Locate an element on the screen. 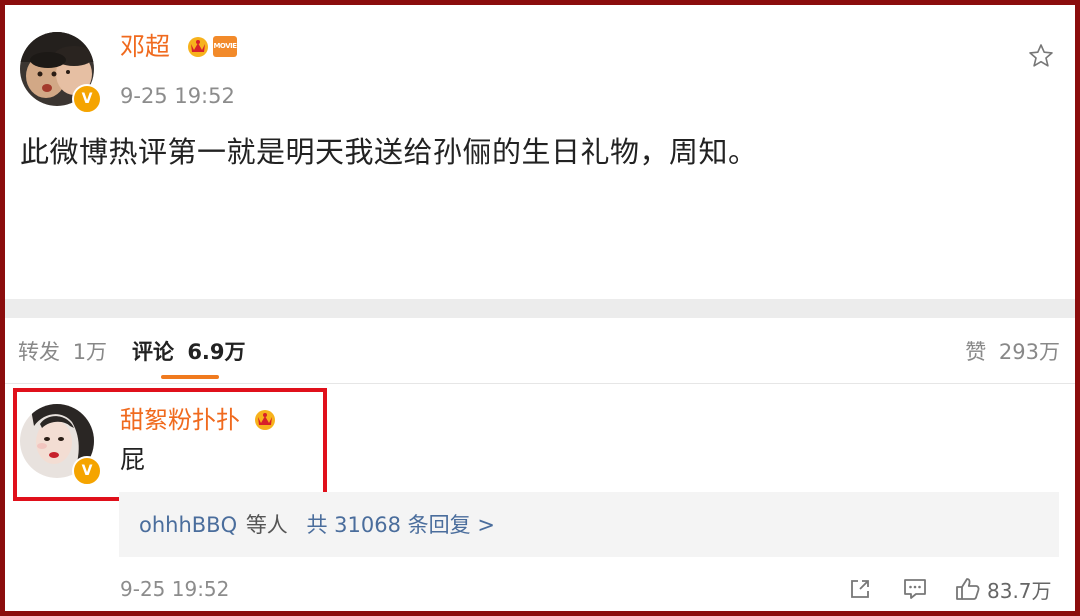 Image resolution: width=1080 pixels, height=616 pixels. tab-likes-count: 293万 is located at coordinates (1029, 352).